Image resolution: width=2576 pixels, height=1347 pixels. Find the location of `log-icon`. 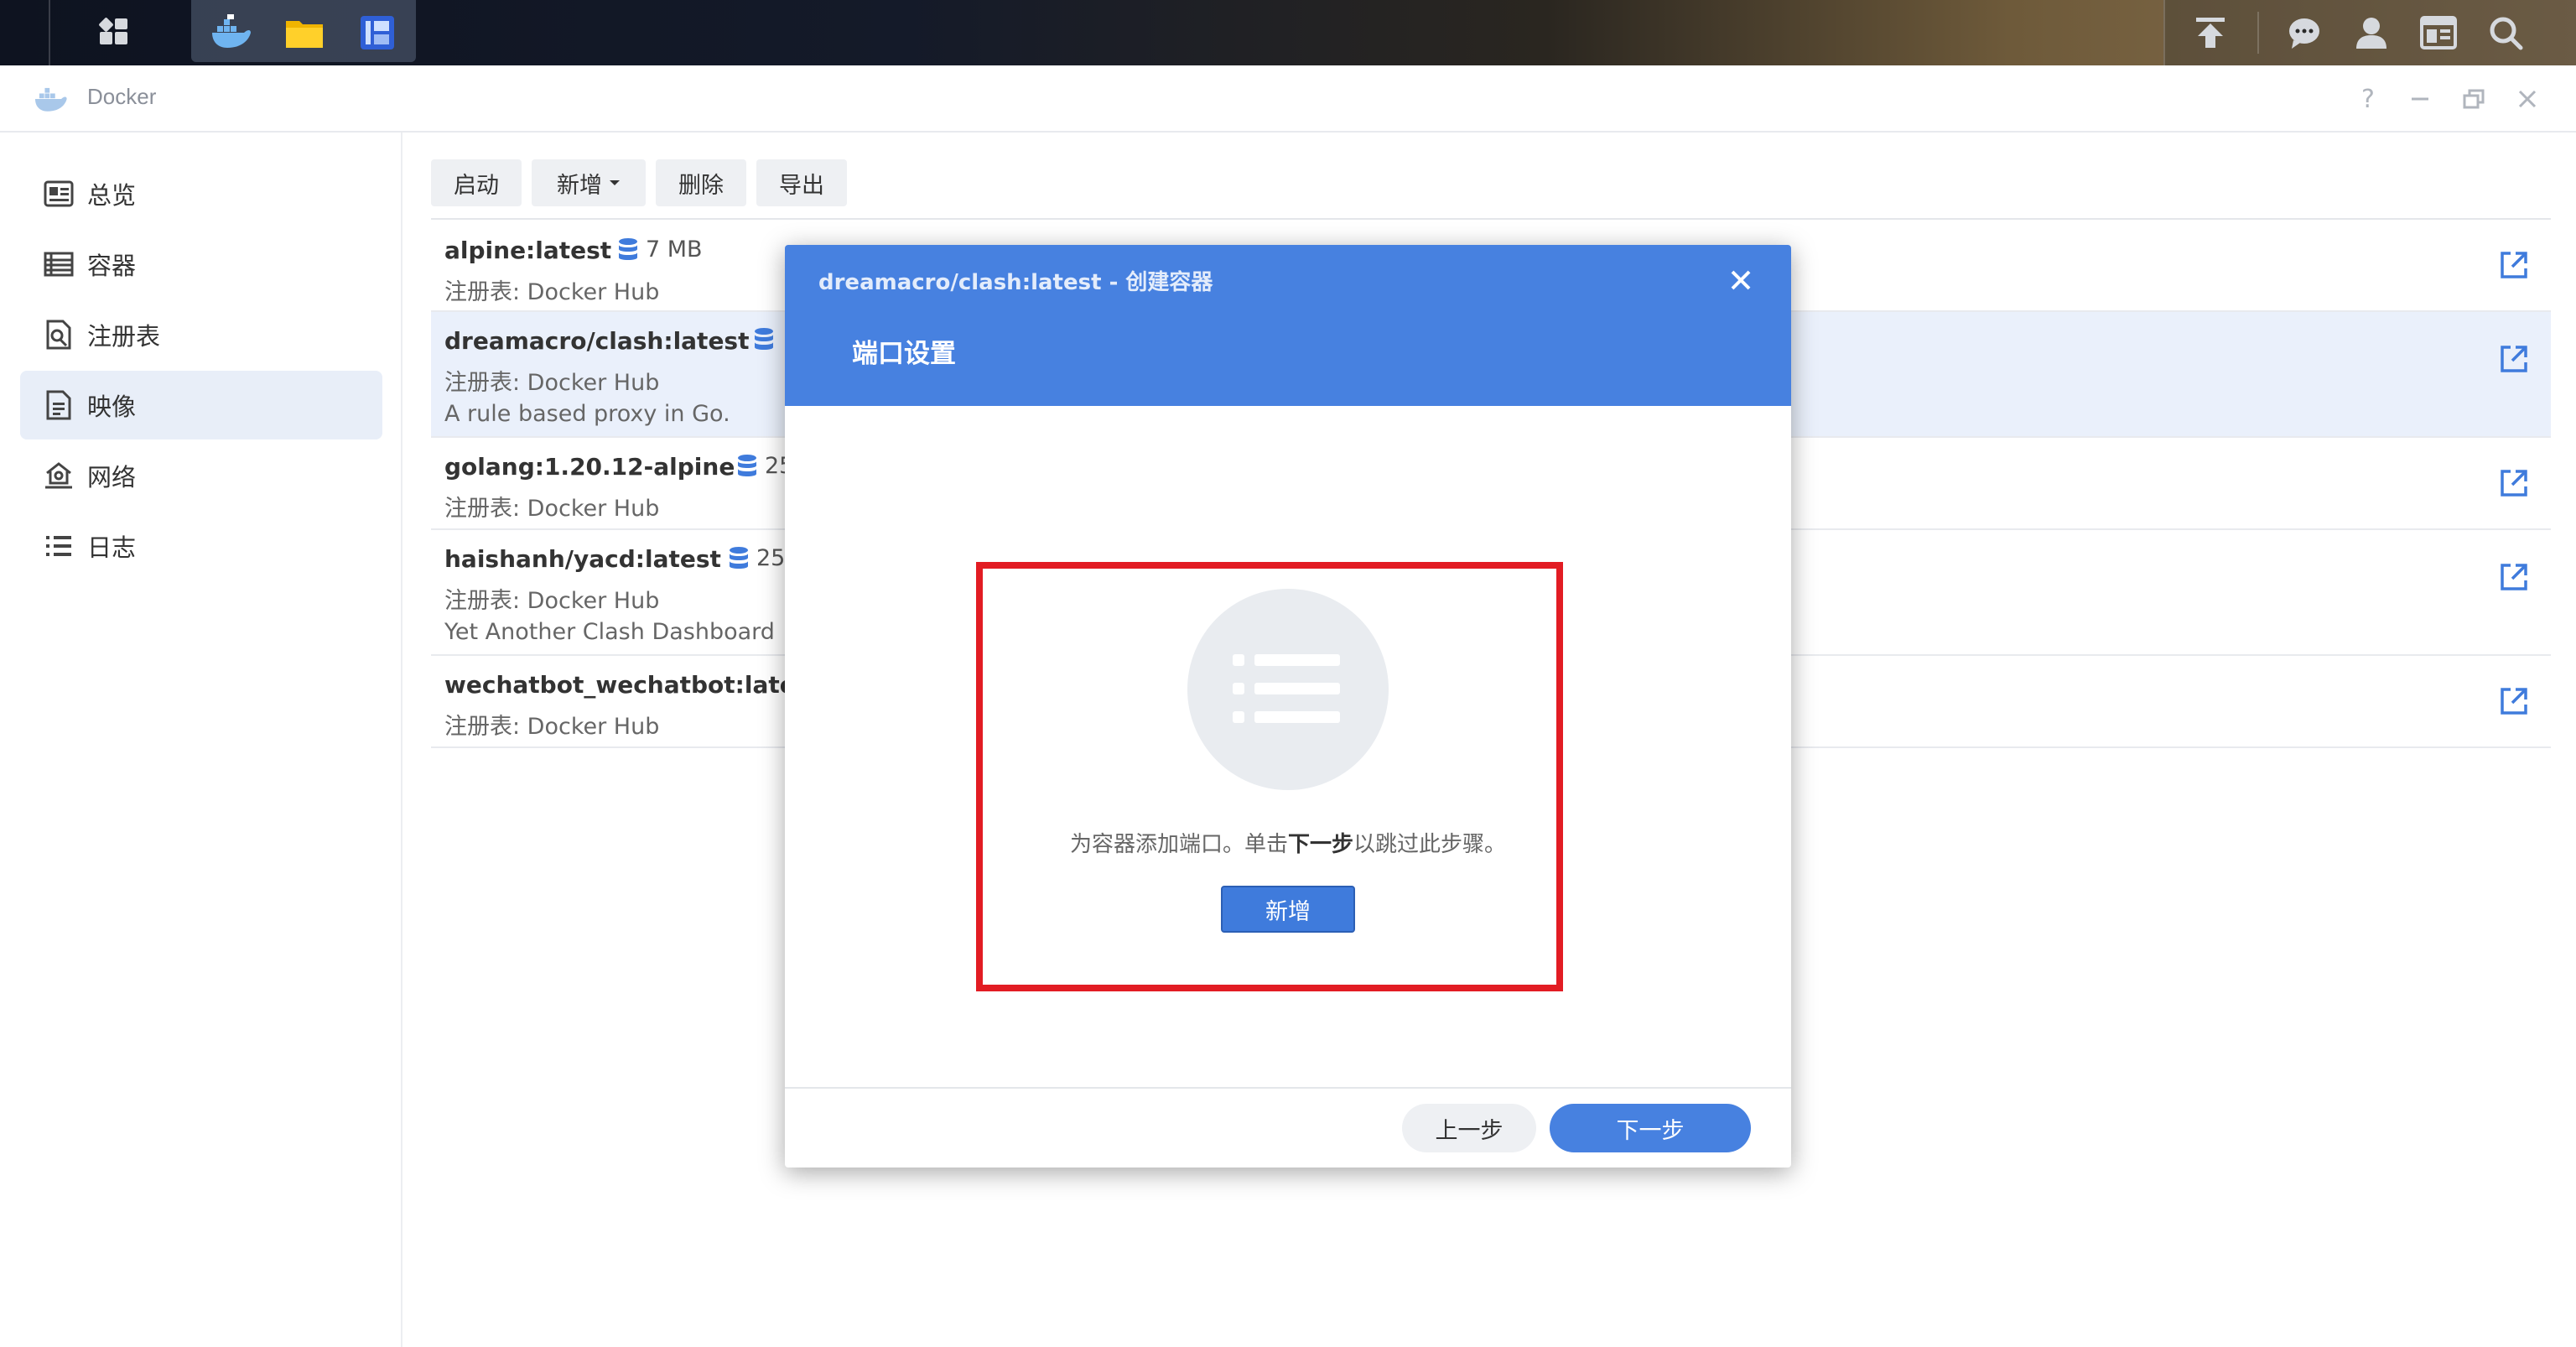

log-icon is located at coordinates (59, 546).